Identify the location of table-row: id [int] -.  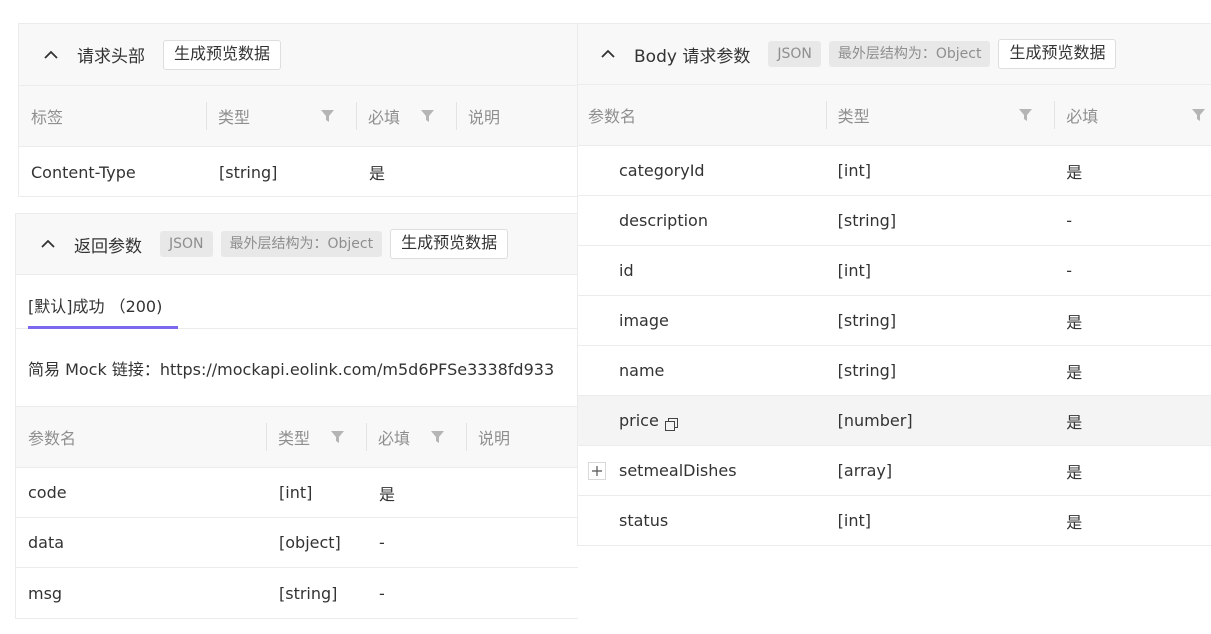
(894, 271).